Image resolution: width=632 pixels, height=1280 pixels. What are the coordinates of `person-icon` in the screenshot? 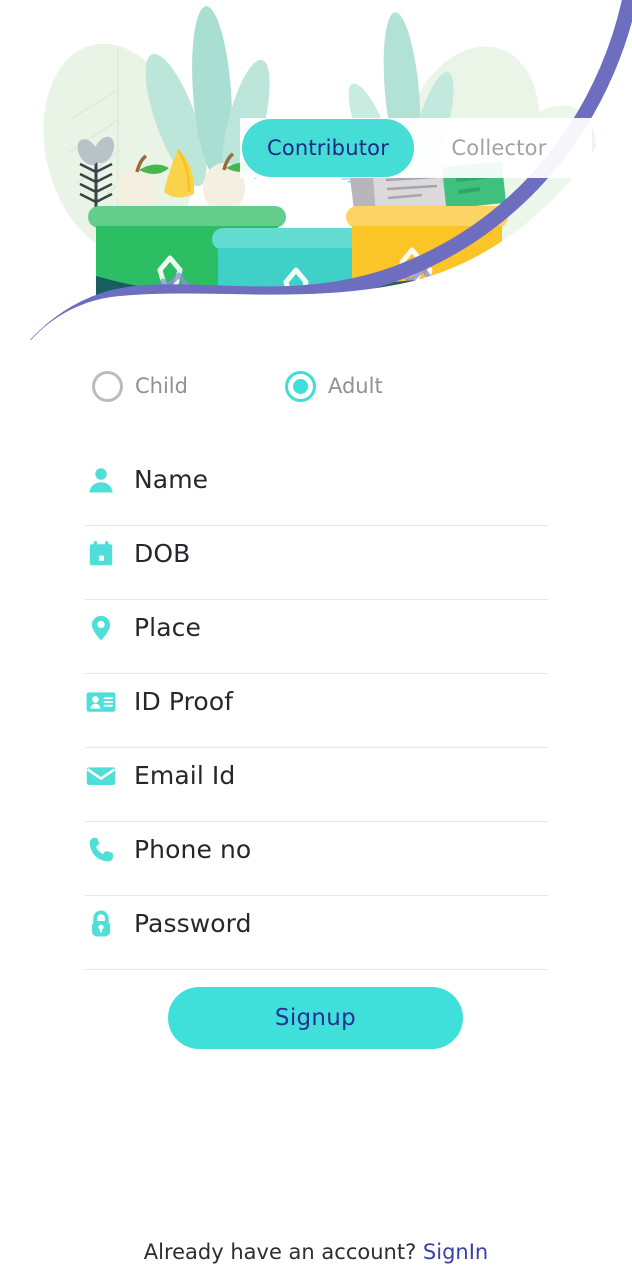 It's located at (101, 480).